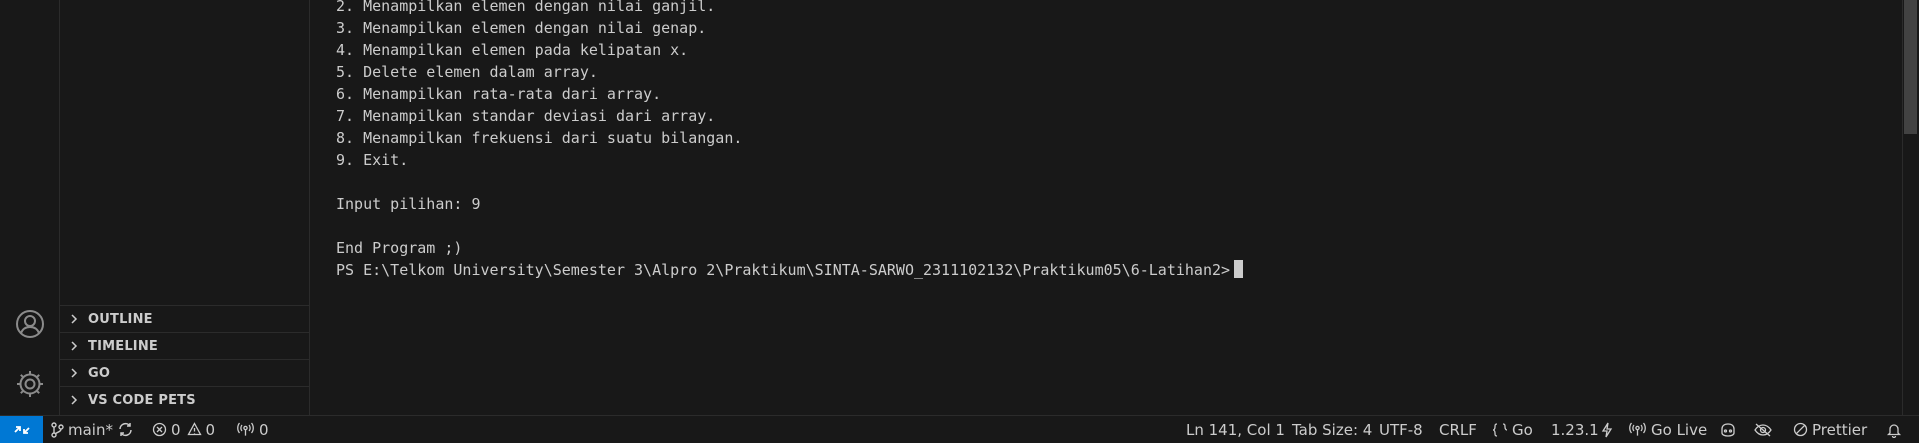 This screenshot has height=443, width=1919. Describe the element at coordinates (120, 319) in the screenshot. I see `section-label: OUTLINE` at that location.